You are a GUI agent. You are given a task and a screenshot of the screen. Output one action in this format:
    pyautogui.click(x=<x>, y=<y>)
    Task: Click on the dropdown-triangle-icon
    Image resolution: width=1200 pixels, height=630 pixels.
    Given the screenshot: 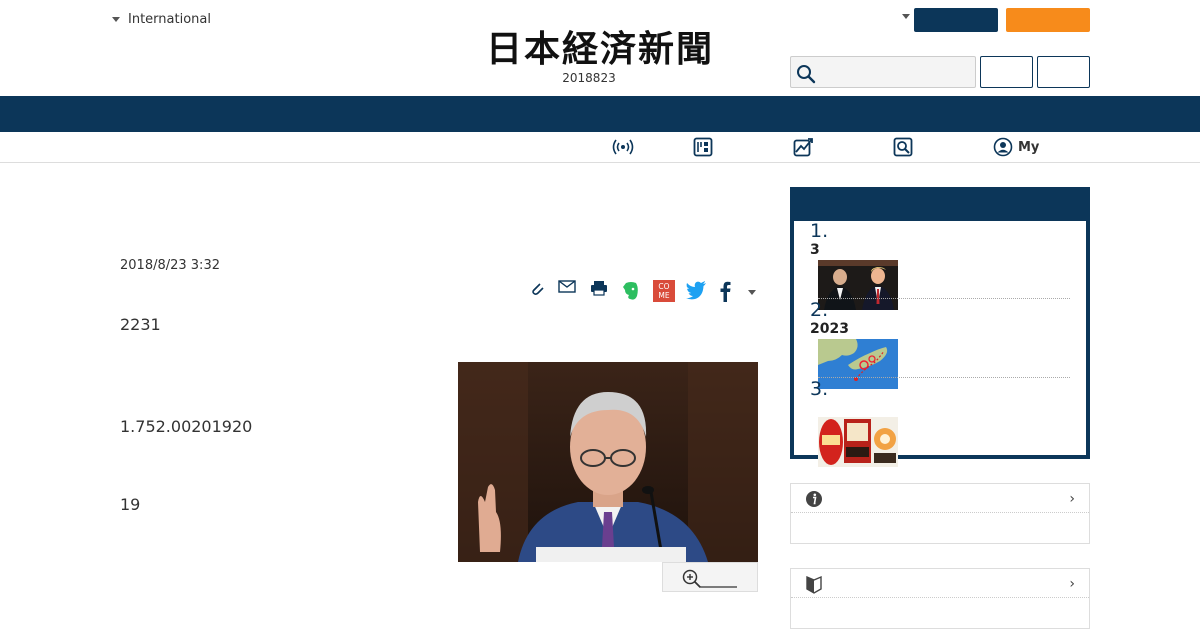 What is the action you would take?
    pyautogui.click(x=116, y=19)
    